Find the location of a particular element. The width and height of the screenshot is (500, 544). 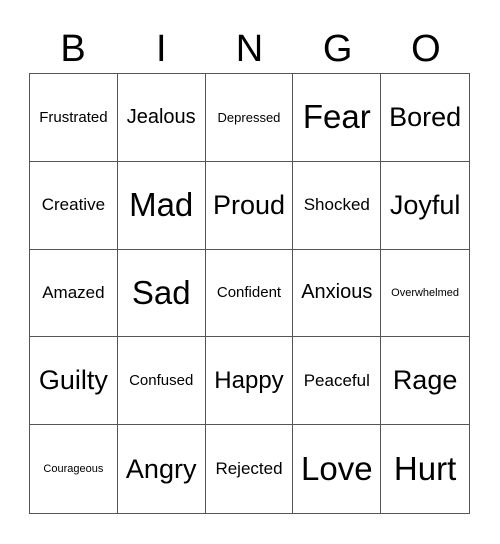

bingo-cell: Courageous is located at coordinates (74, 469).